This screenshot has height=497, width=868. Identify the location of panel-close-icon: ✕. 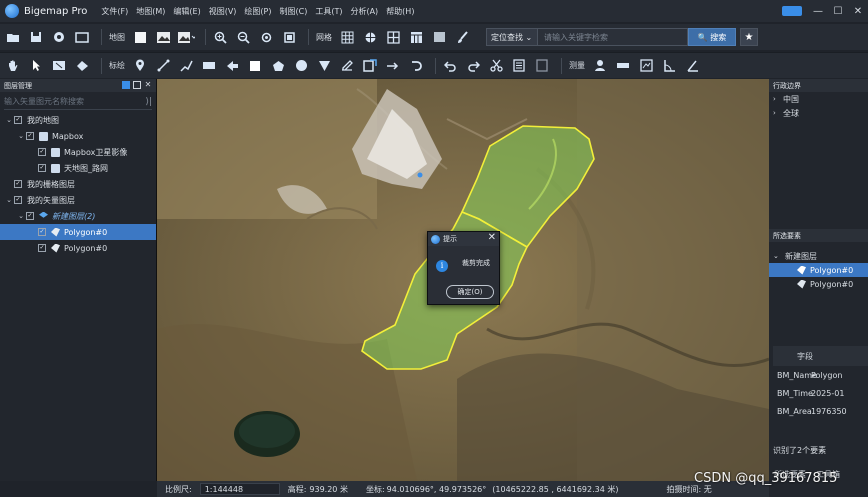
(148, 85).